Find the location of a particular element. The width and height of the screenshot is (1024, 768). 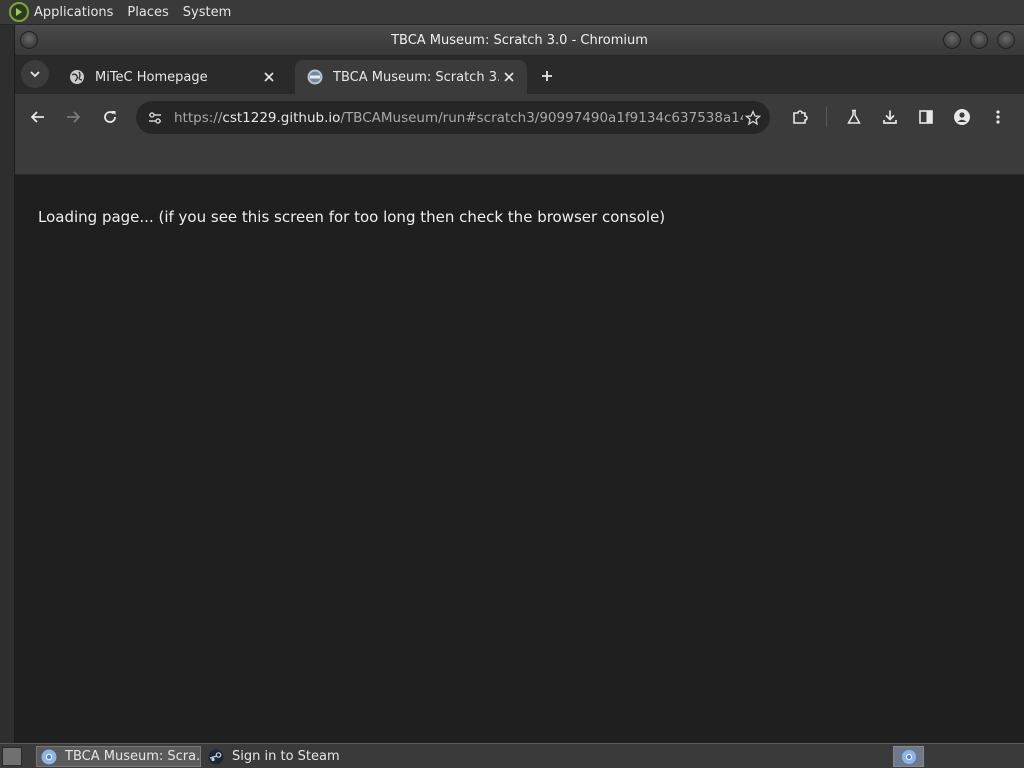

site-info-button is located at coordinates (155, 118).